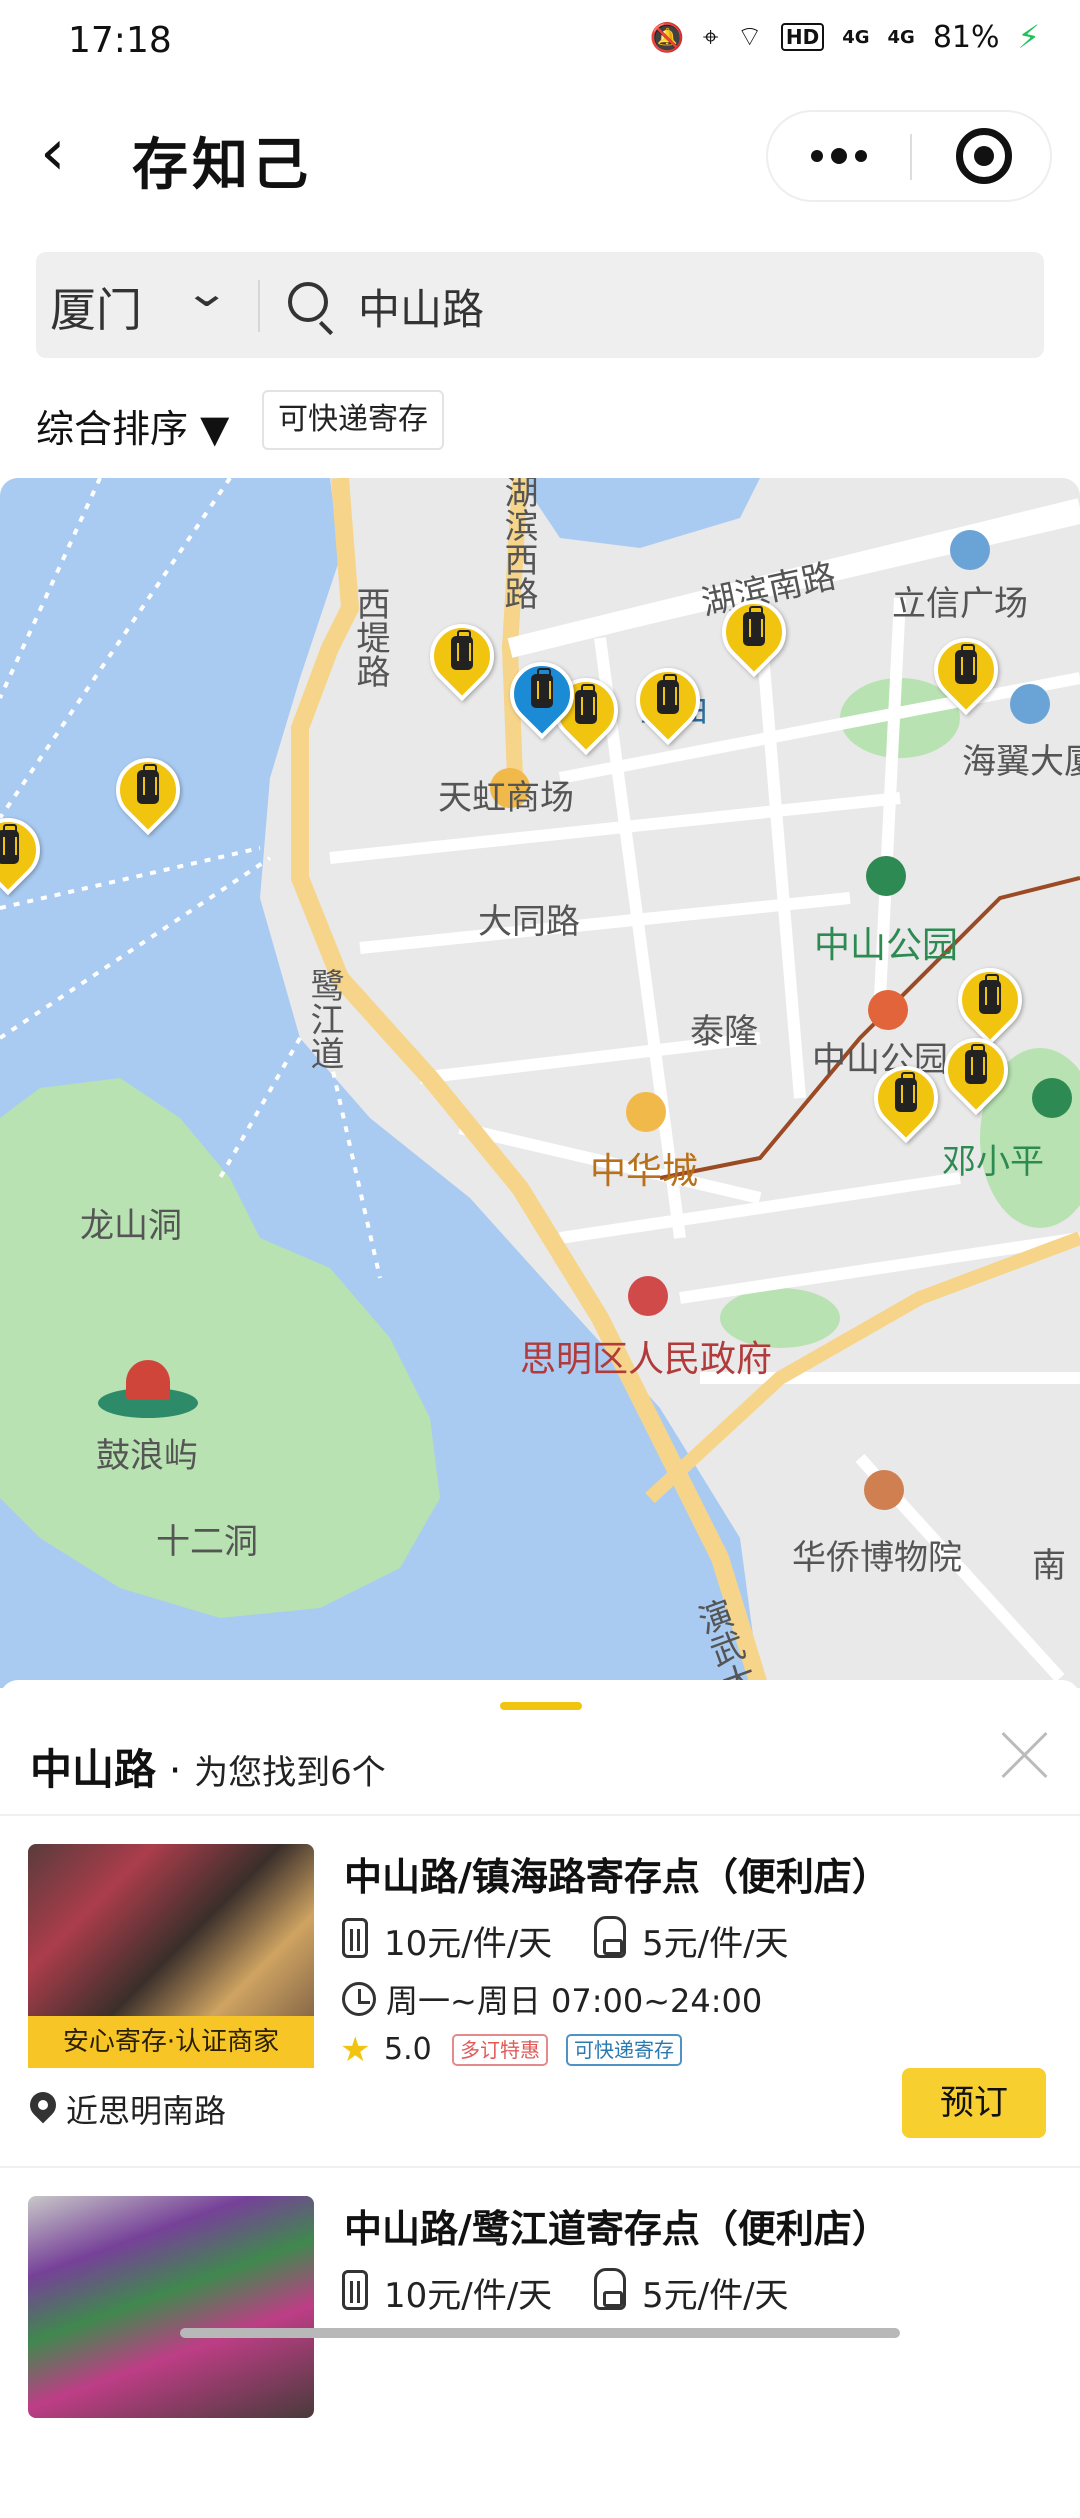 This screenshot has height=2518, width=1080. What do you see at coordinates (146, 2111) in the screenshot?
I see `nearby-road: 近思明南路` at bounding box center [146, 2111].